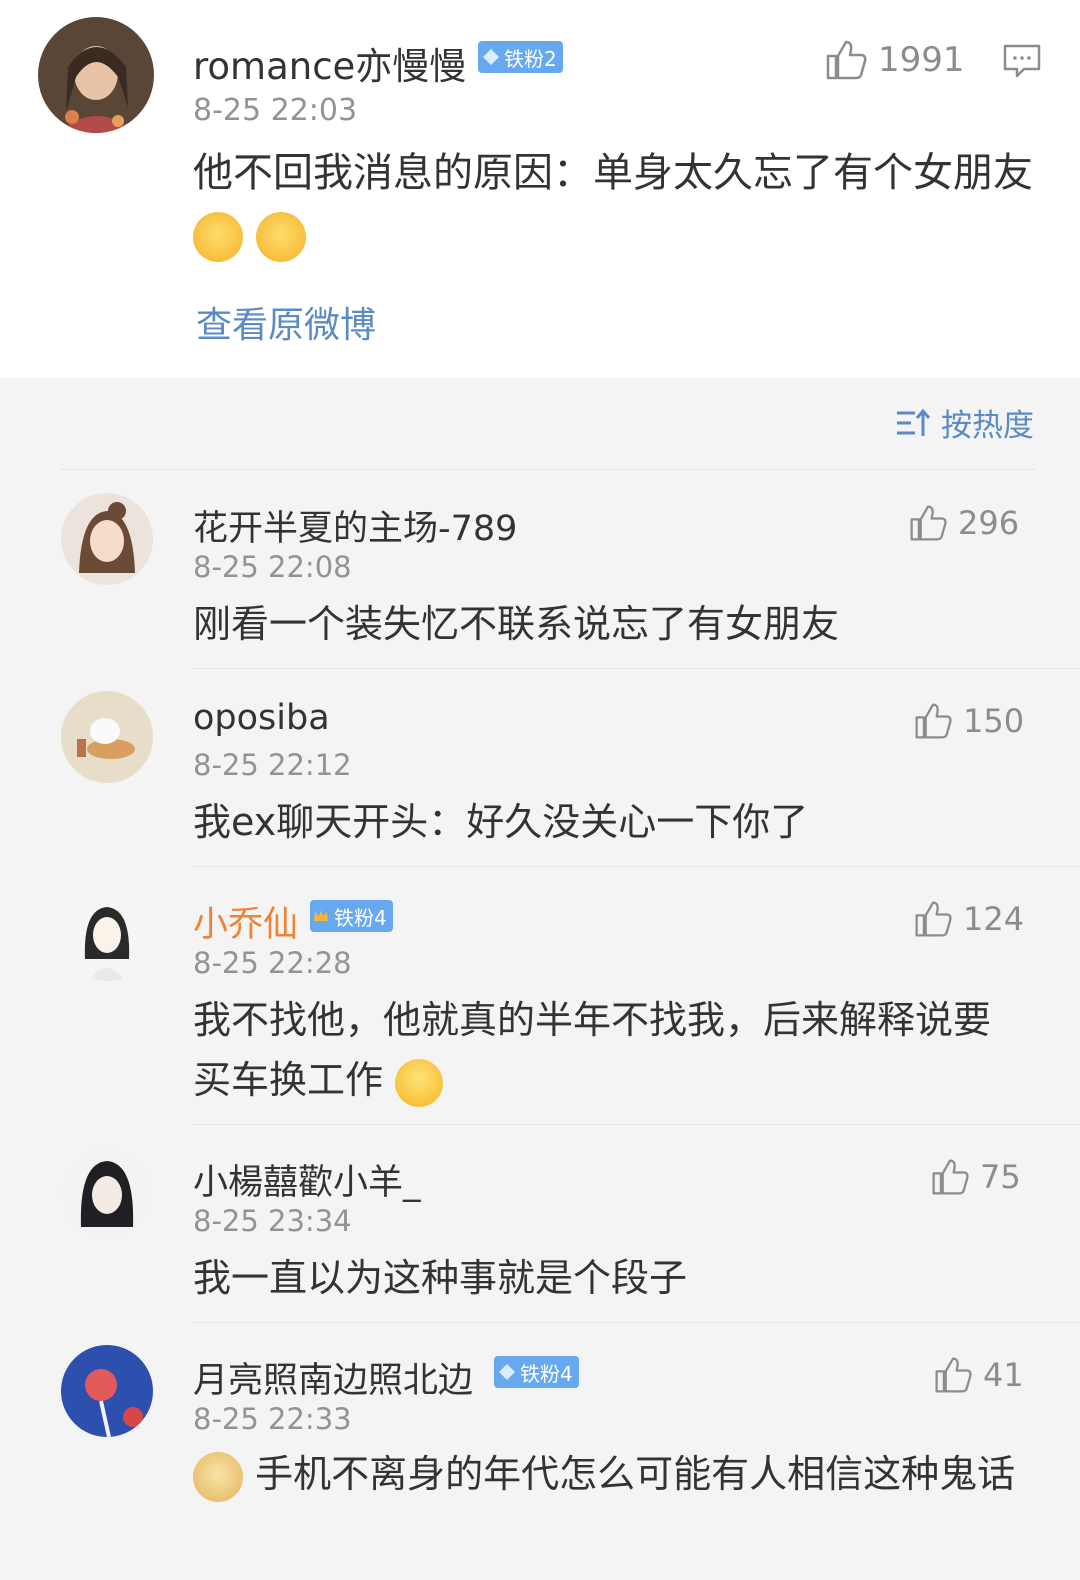 The width and height of the screenshot is (1080, 1580). Describe the element at coordinates (1022, 61) in the screenshot. I see `comment-icon` at that location.